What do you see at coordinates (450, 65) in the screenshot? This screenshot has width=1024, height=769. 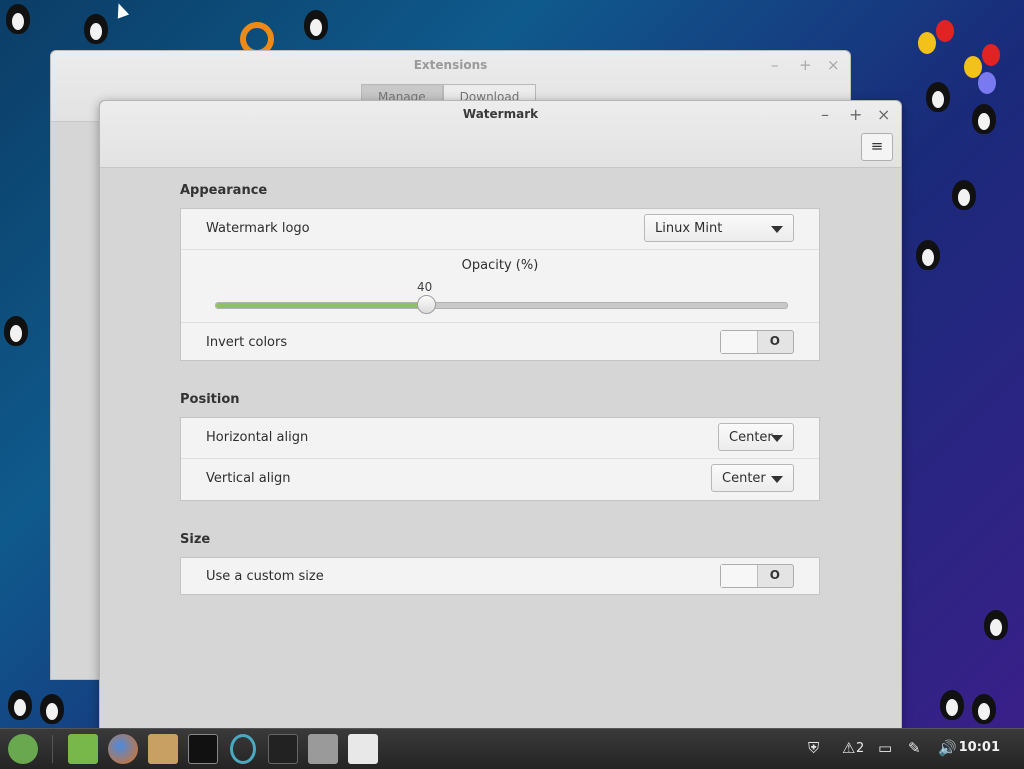 I see `extensions-title: Extensions` at bounding box center [450, 65].